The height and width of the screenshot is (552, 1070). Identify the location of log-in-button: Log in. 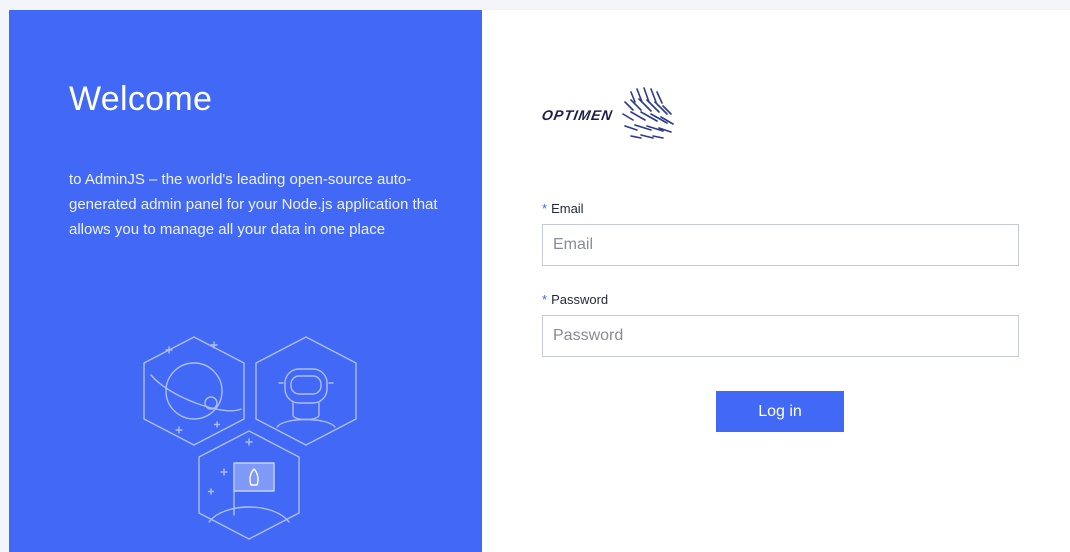
(780, 411).